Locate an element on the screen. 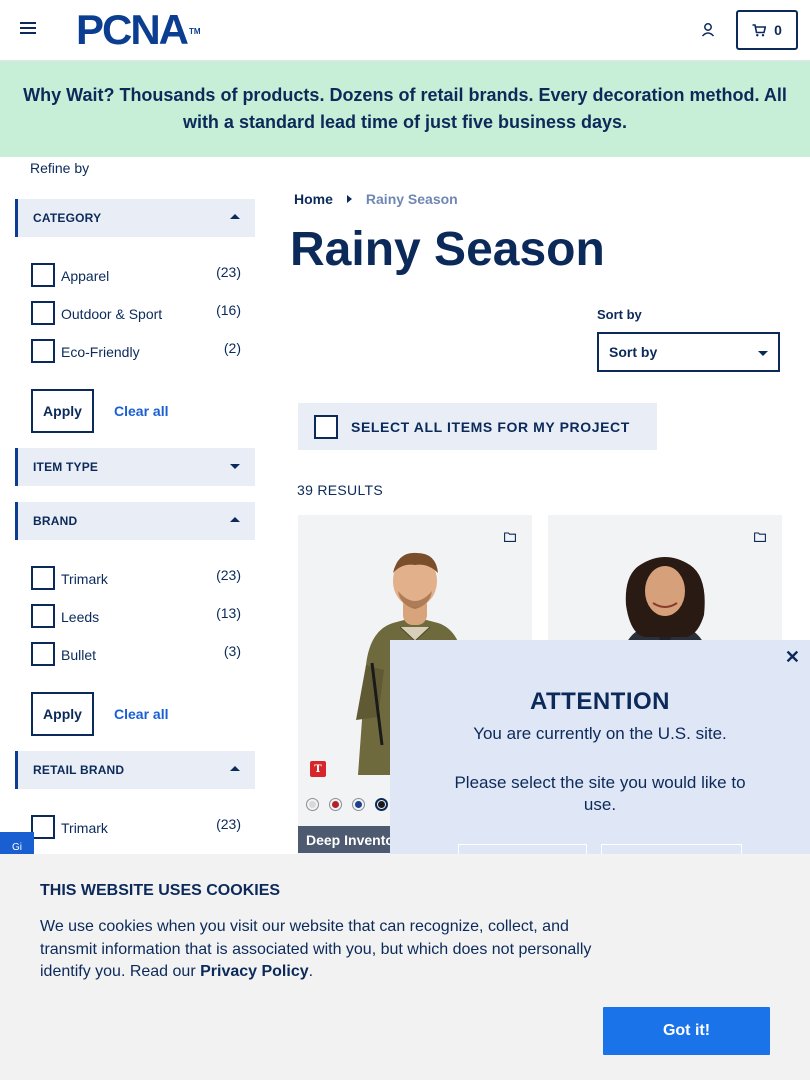 The image size is (810, 1080). pcna-logo: PCNA TM is located at coordinates (138, 30).